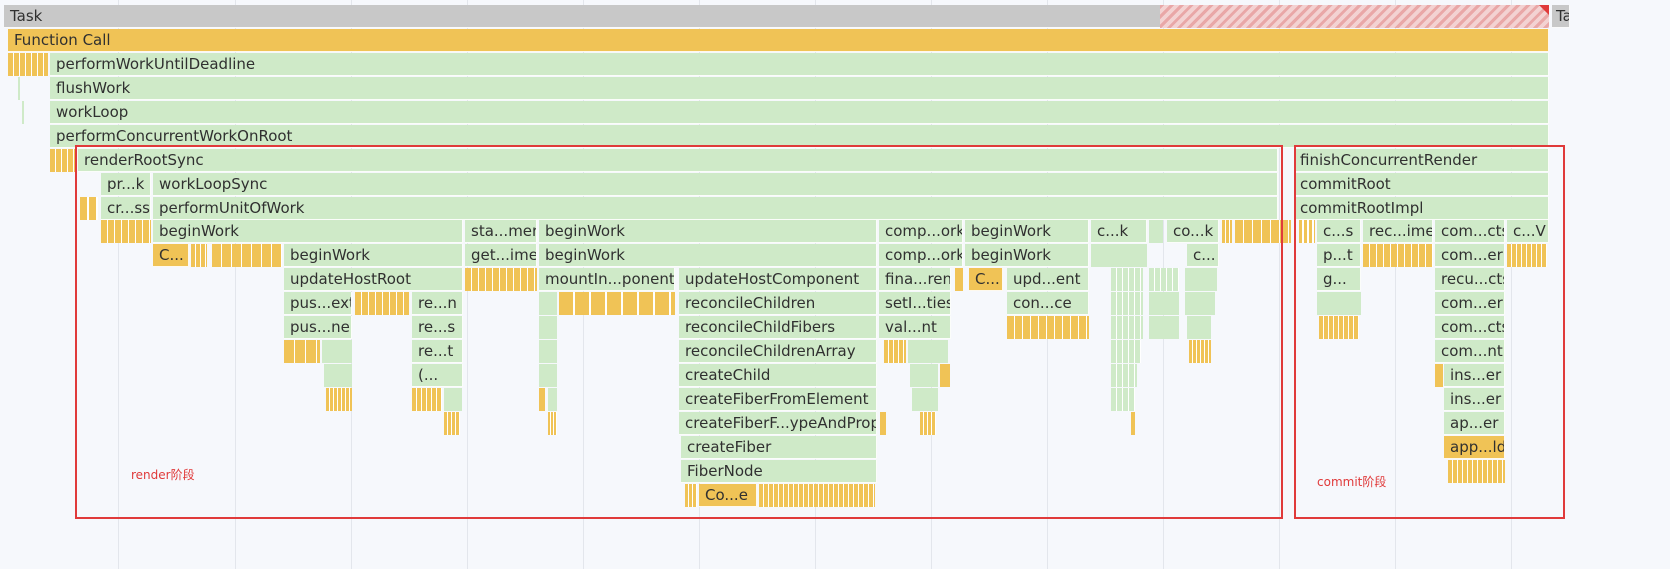 The image size is (1670, 569). Describe the element at coordinates (1352, 482) in the screenshot. I see `commit-phase-label: commit阶段` at that location.